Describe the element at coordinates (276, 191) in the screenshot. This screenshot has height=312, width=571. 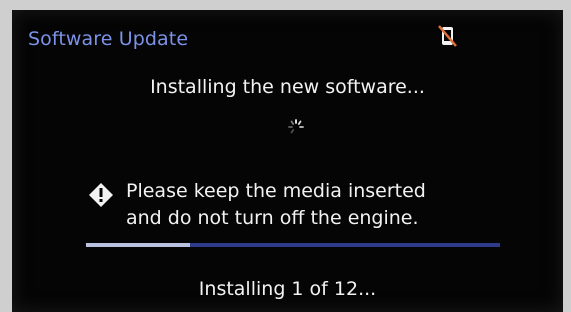
I see `warning-line-1: Please keep the media inserted` at that location.